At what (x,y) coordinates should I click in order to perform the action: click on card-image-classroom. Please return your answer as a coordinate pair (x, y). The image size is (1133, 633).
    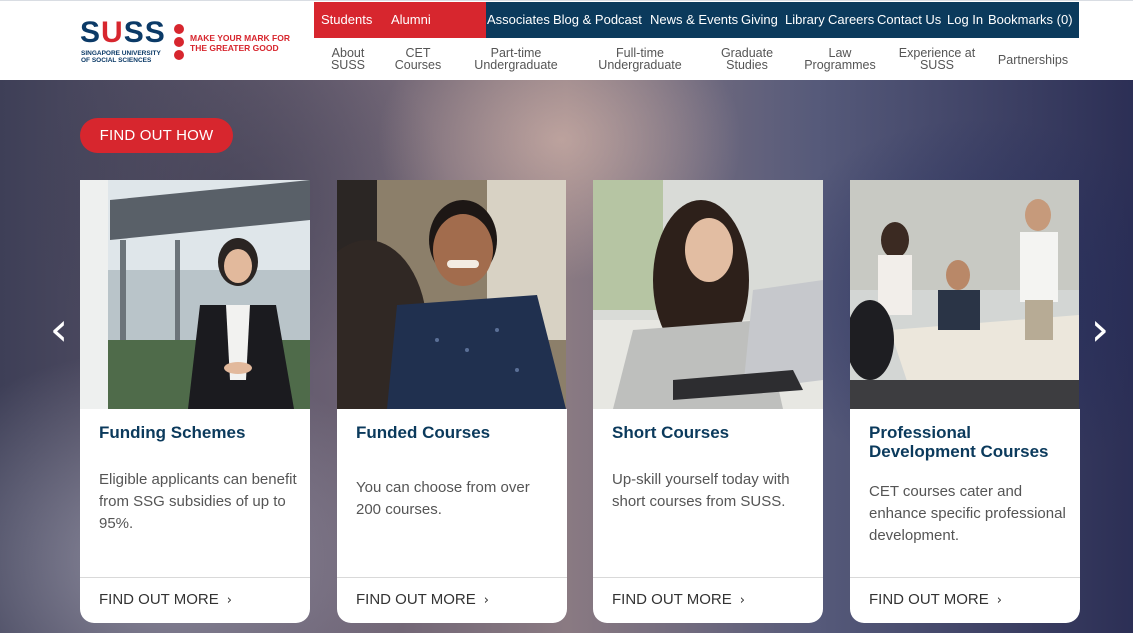
    Looking at the image, I should click on (965, 294).